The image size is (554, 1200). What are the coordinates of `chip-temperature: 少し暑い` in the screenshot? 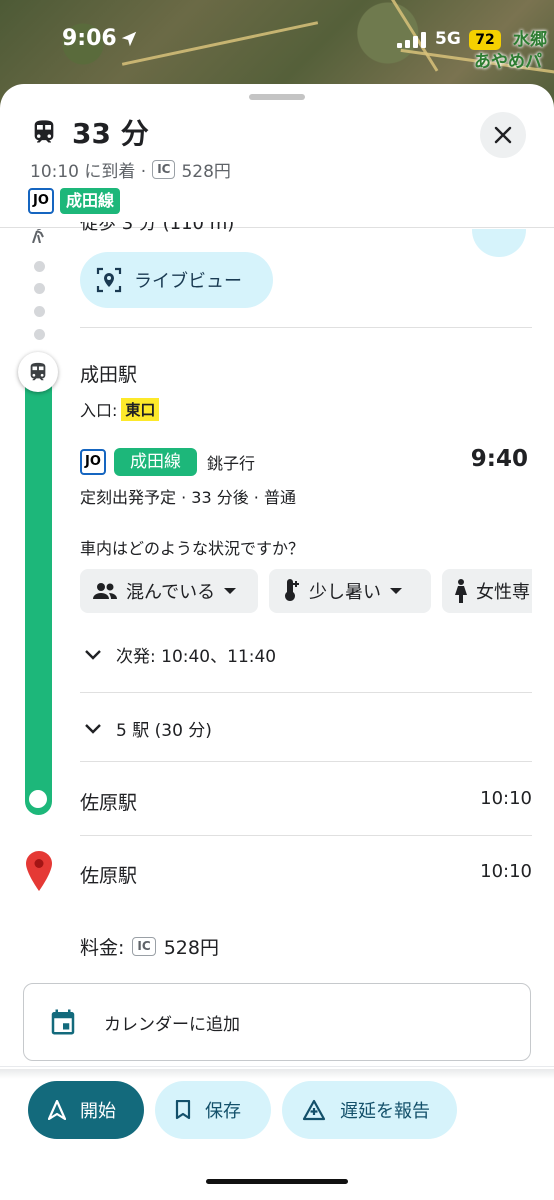 It's located at (350, 591).